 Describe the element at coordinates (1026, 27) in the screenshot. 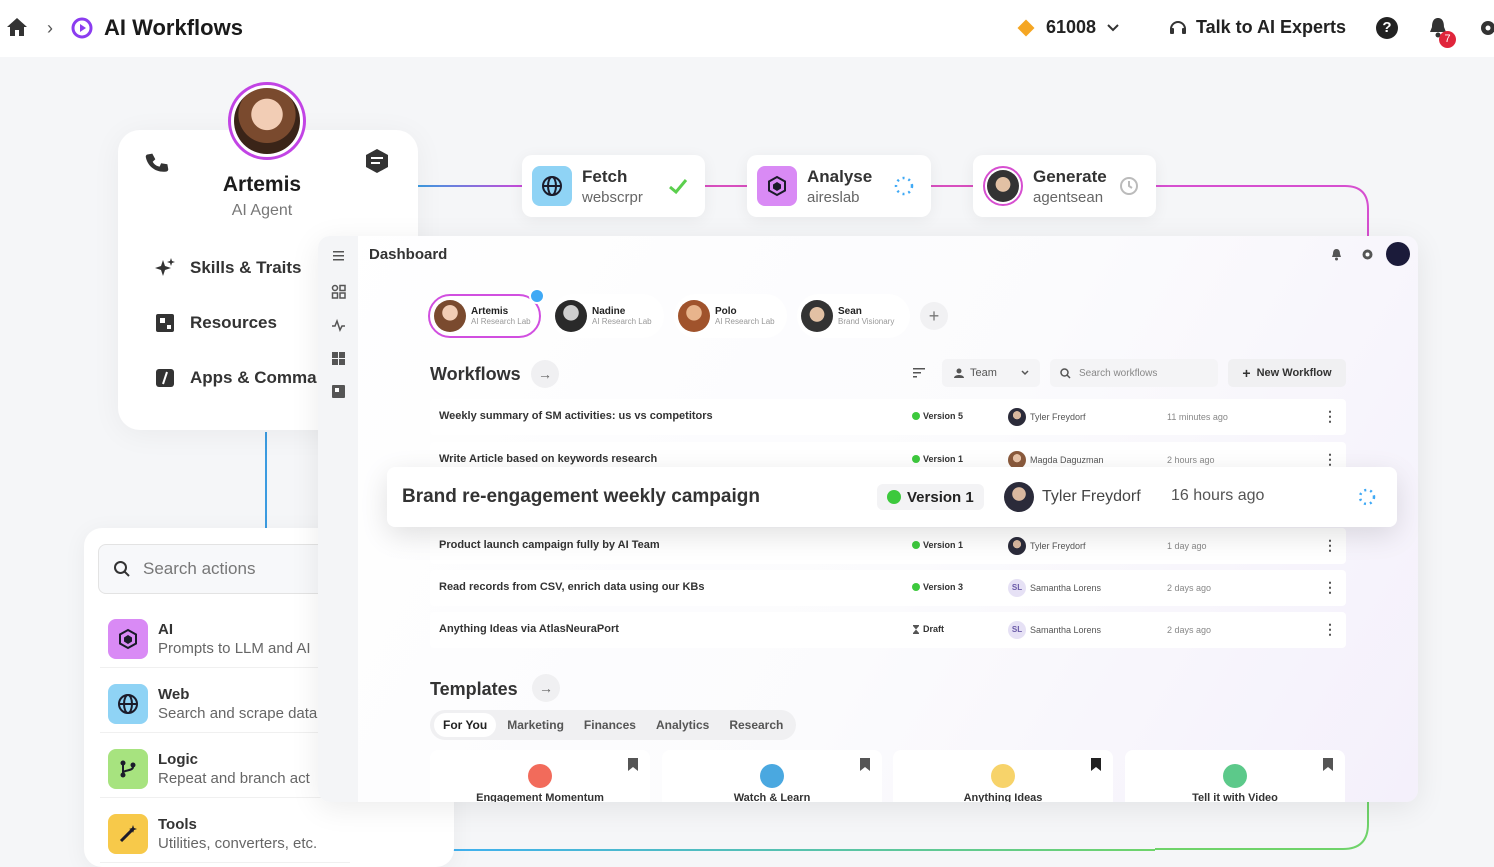

I see `diamond-icon` at that location.